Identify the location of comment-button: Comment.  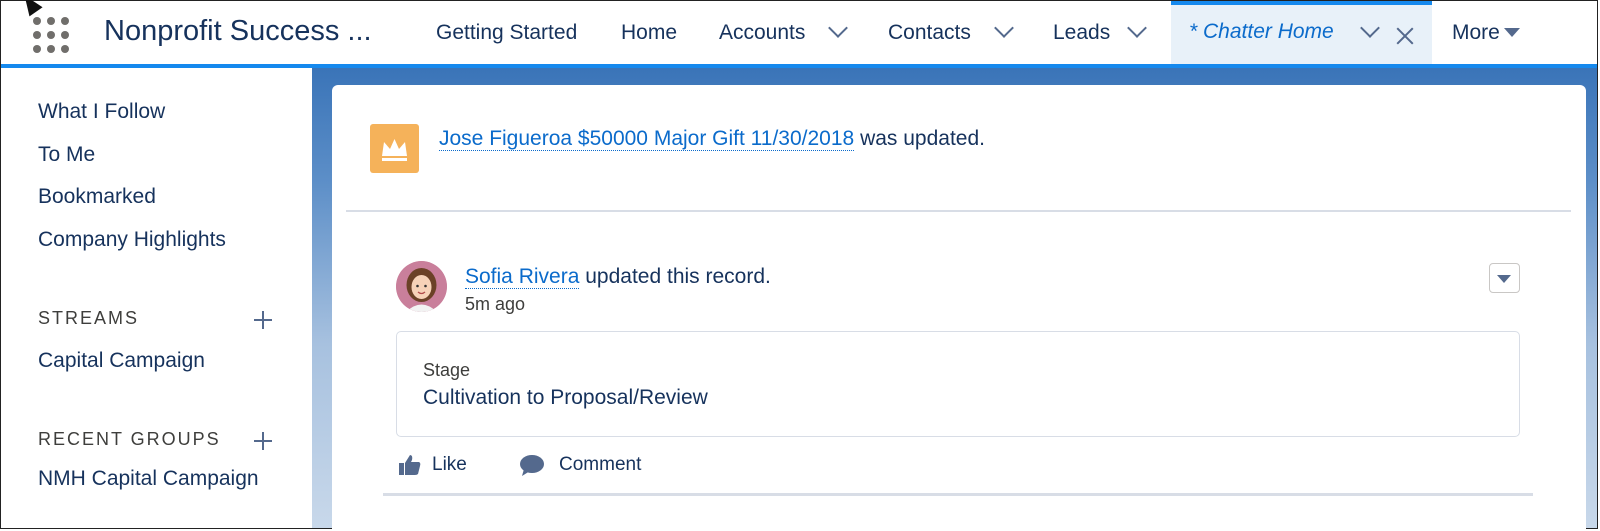
(580, 465).